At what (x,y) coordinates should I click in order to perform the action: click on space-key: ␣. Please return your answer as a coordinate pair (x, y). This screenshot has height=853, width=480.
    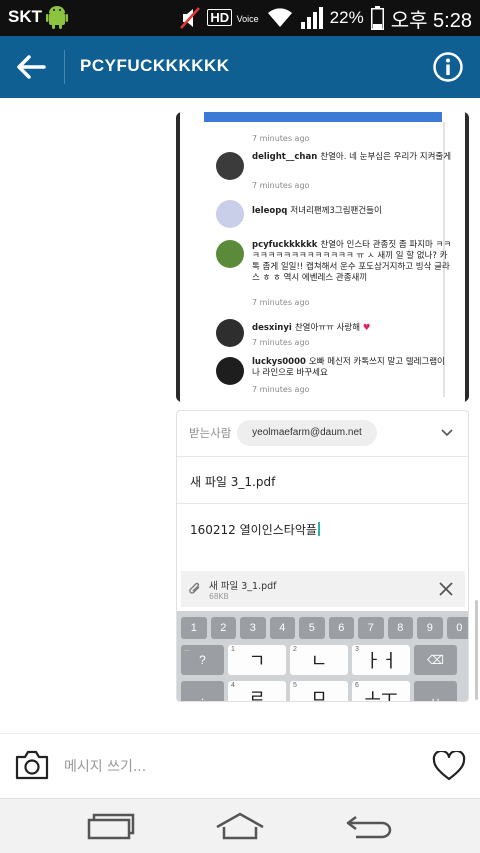
    Looking at the image, I should click on (435, 691).